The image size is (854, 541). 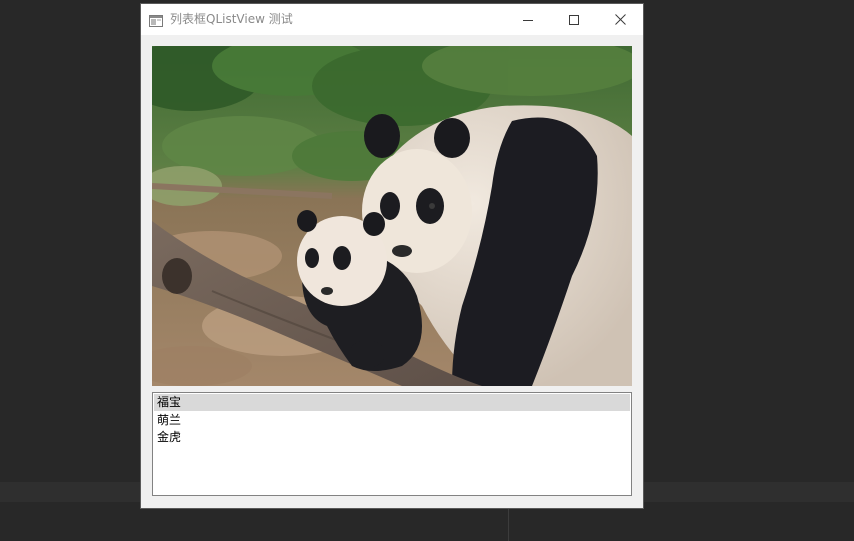 I want to click on app-window-icon, so click(x=156, y=19).